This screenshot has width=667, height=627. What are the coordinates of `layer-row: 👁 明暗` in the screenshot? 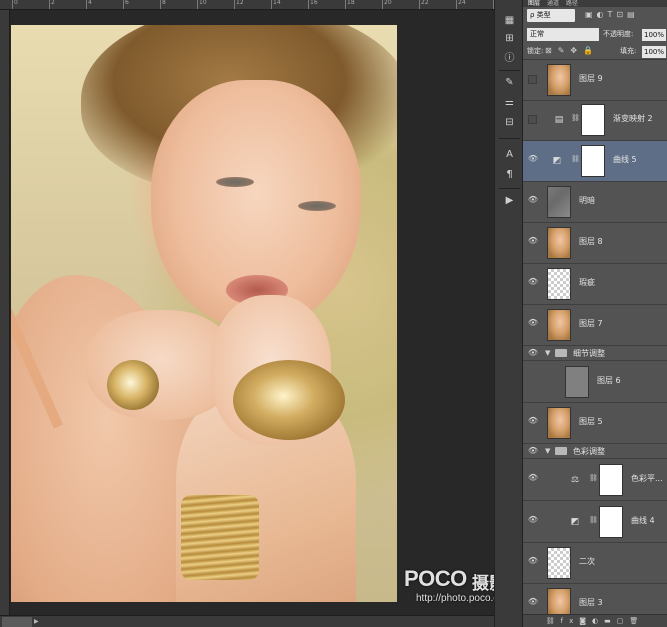 It's located at (595, 202).